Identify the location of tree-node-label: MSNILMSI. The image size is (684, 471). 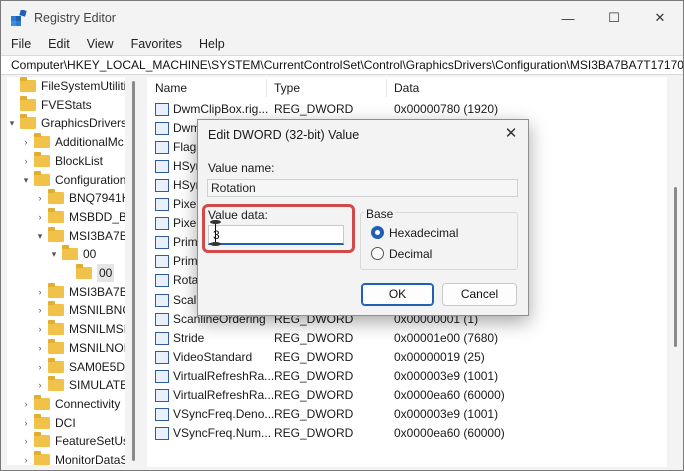
(97, 329).